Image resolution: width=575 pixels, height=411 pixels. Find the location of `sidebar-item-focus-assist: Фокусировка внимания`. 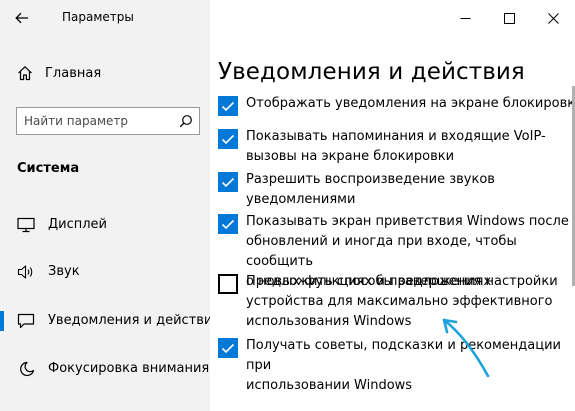

sidebar-item-focus-assist: Фокусировка внимания is located at coordinates (105, 369).